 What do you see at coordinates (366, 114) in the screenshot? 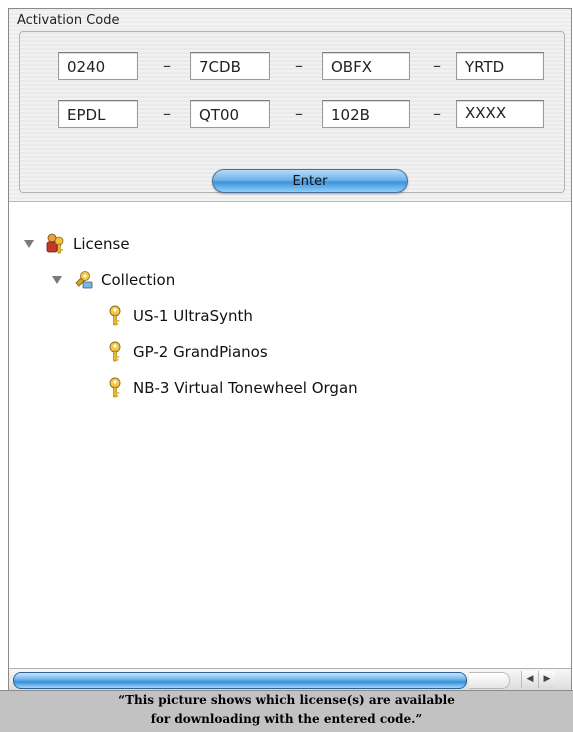
I see `code-field-7: 102B` at bounding box center [366, 114].